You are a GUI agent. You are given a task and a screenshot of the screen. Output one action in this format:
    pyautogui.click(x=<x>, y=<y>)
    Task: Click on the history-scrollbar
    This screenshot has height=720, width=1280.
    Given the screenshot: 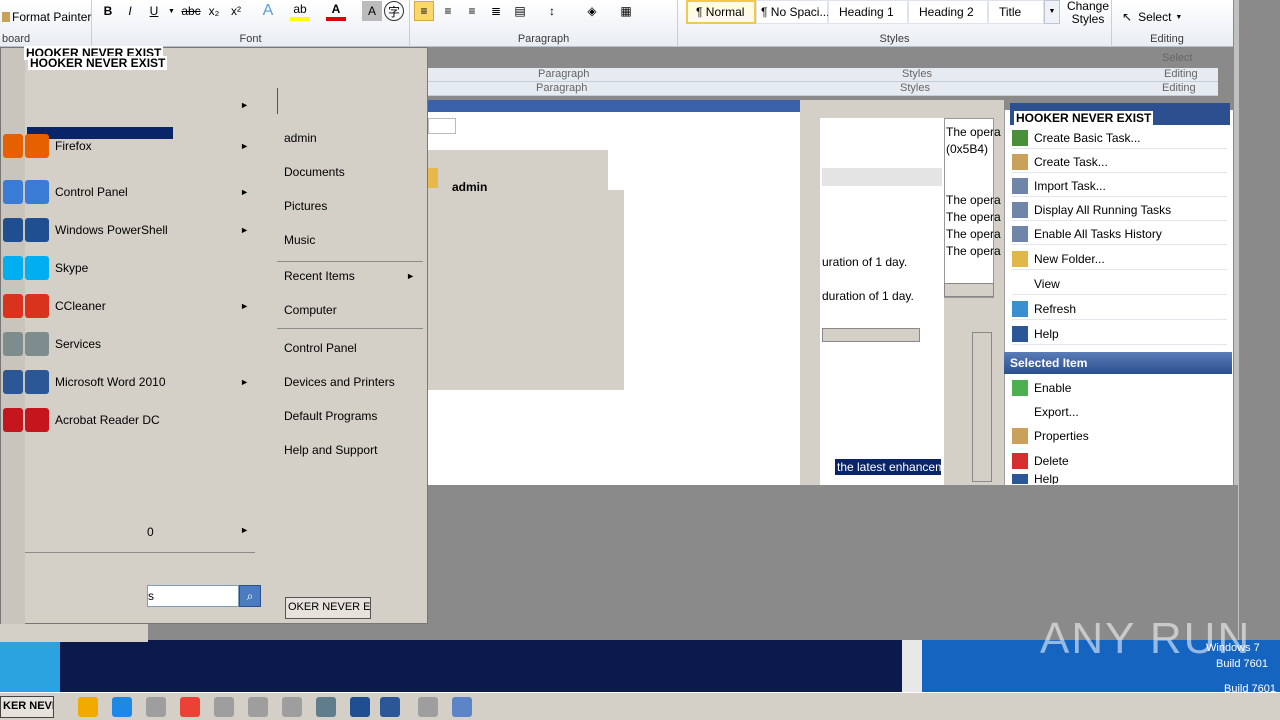 What is the action you would take?
    pyautogui.click(x=969, y=290)
    